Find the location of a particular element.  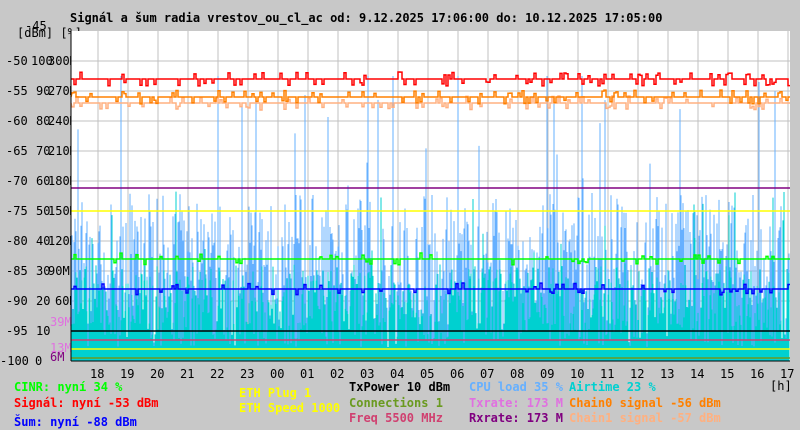

legend-eth-speed: ETH Speed 1000 is located at coordinates (290, 408).